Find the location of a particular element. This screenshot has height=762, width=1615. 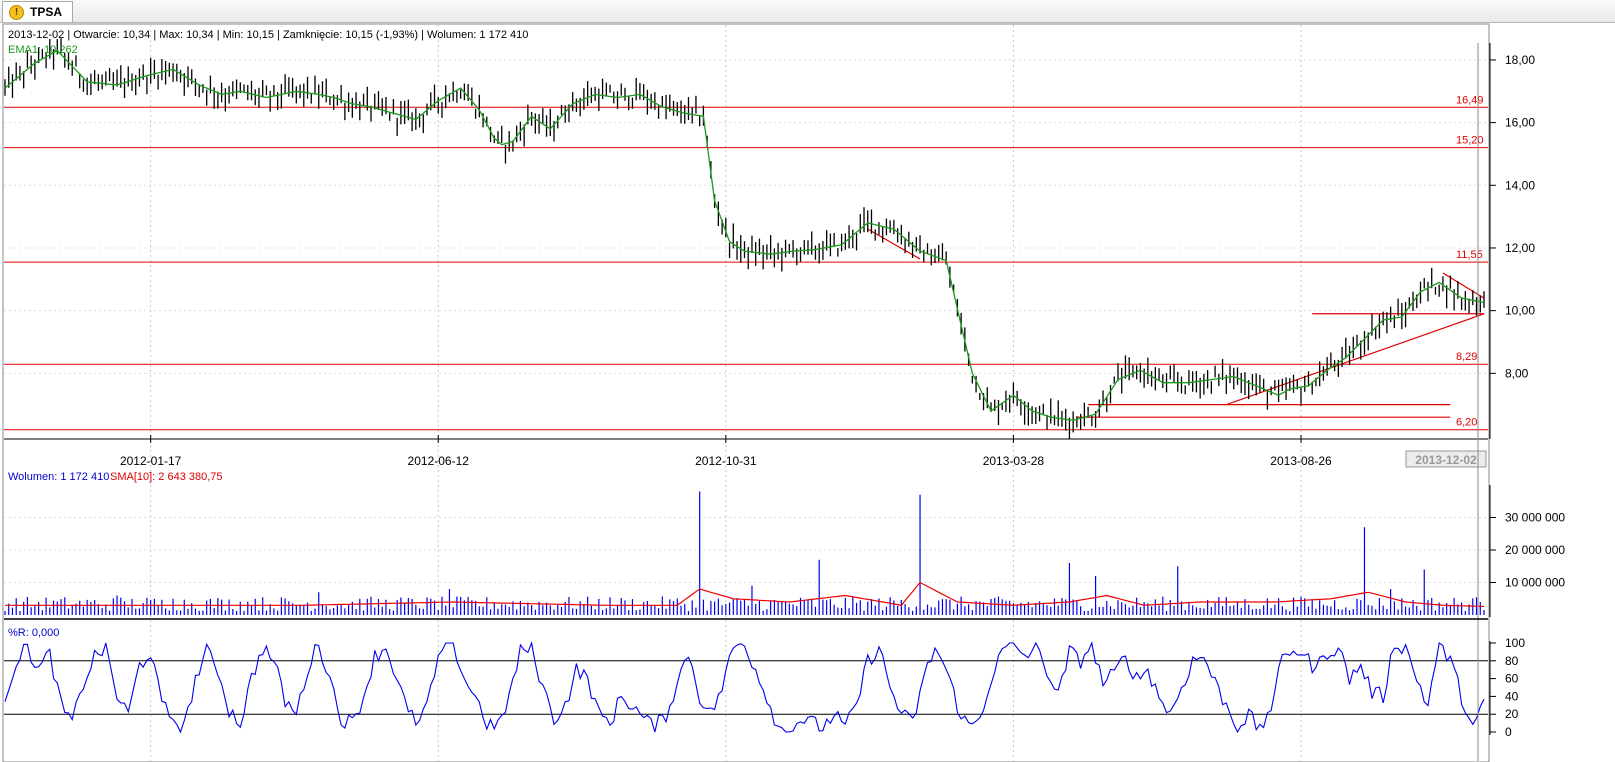

price-y-tick-label: 18,00 is located at coordinates (1520, 60).